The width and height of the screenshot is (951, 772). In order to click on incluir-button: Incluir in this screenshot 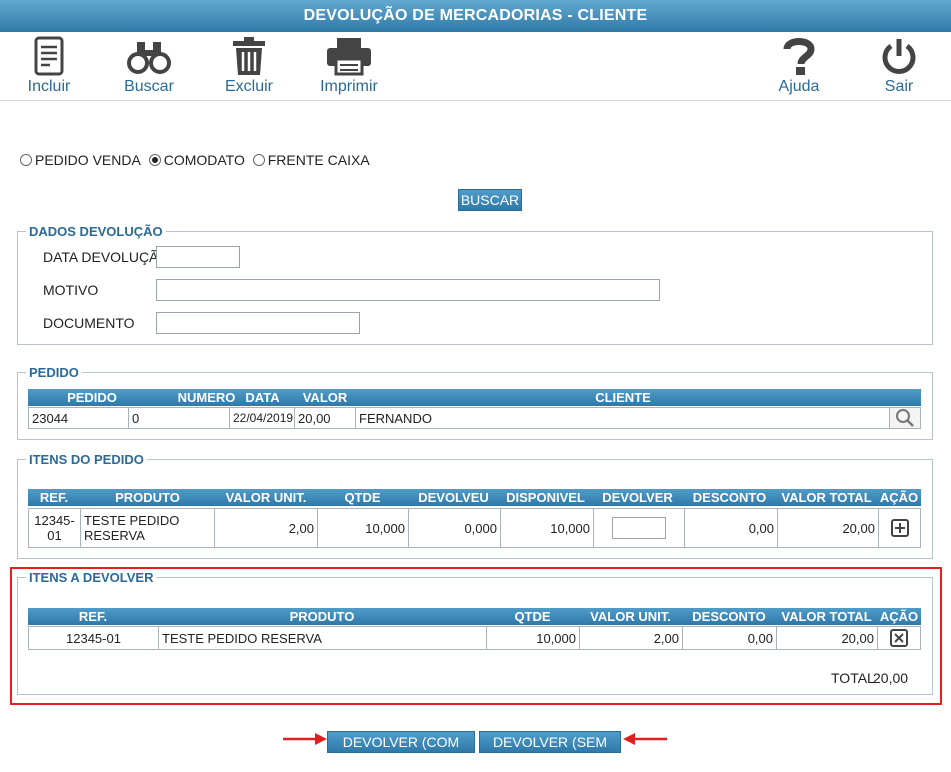, I will do `click(49, 64)`.